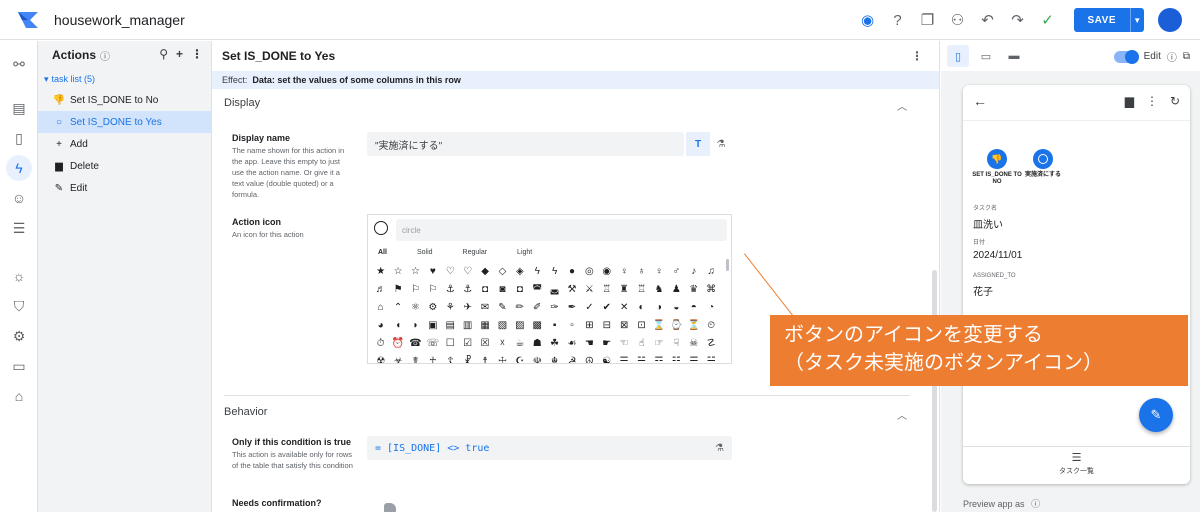  I want to click on icon-option: ⚔, so click(589, 290).